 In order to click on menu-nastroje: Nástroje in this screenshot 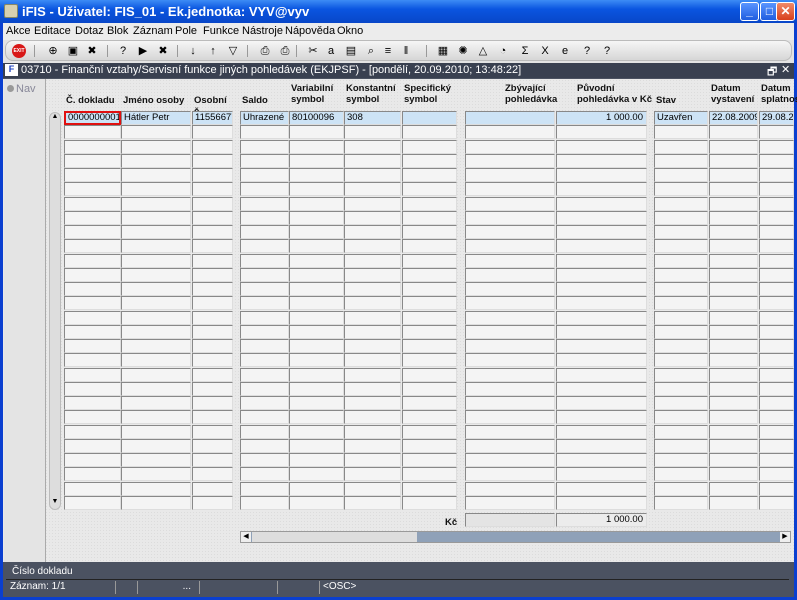, I will do `click(262, 31)`.